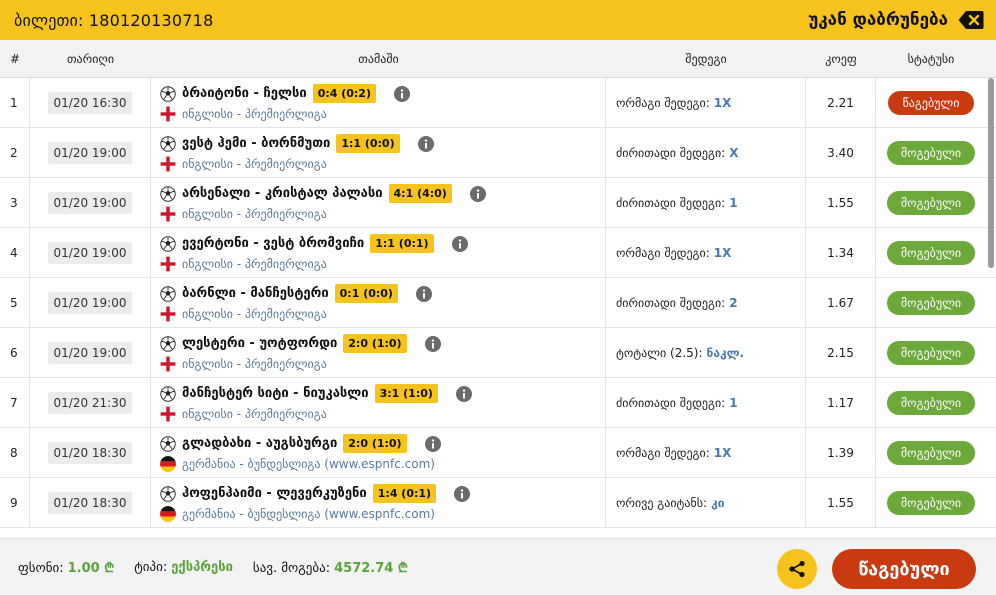 The height and width of the screenshot is (595, 996). I want to click on share-icon, so click(797, 569).